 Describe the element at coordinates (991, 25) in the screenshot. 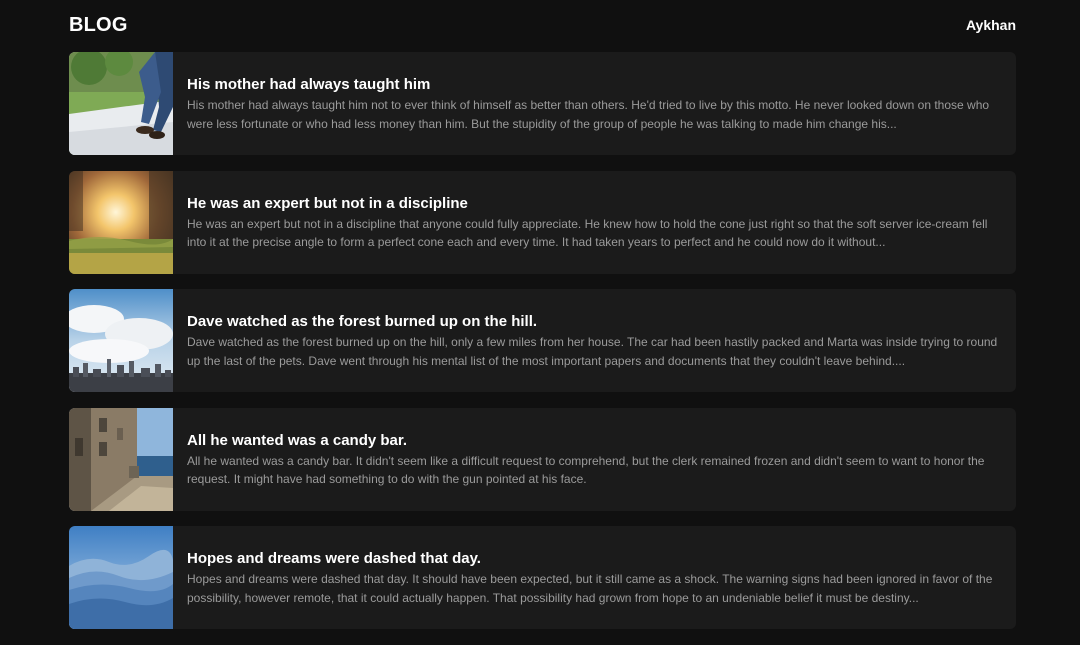

I see `user-name: Aykhan` at that location.